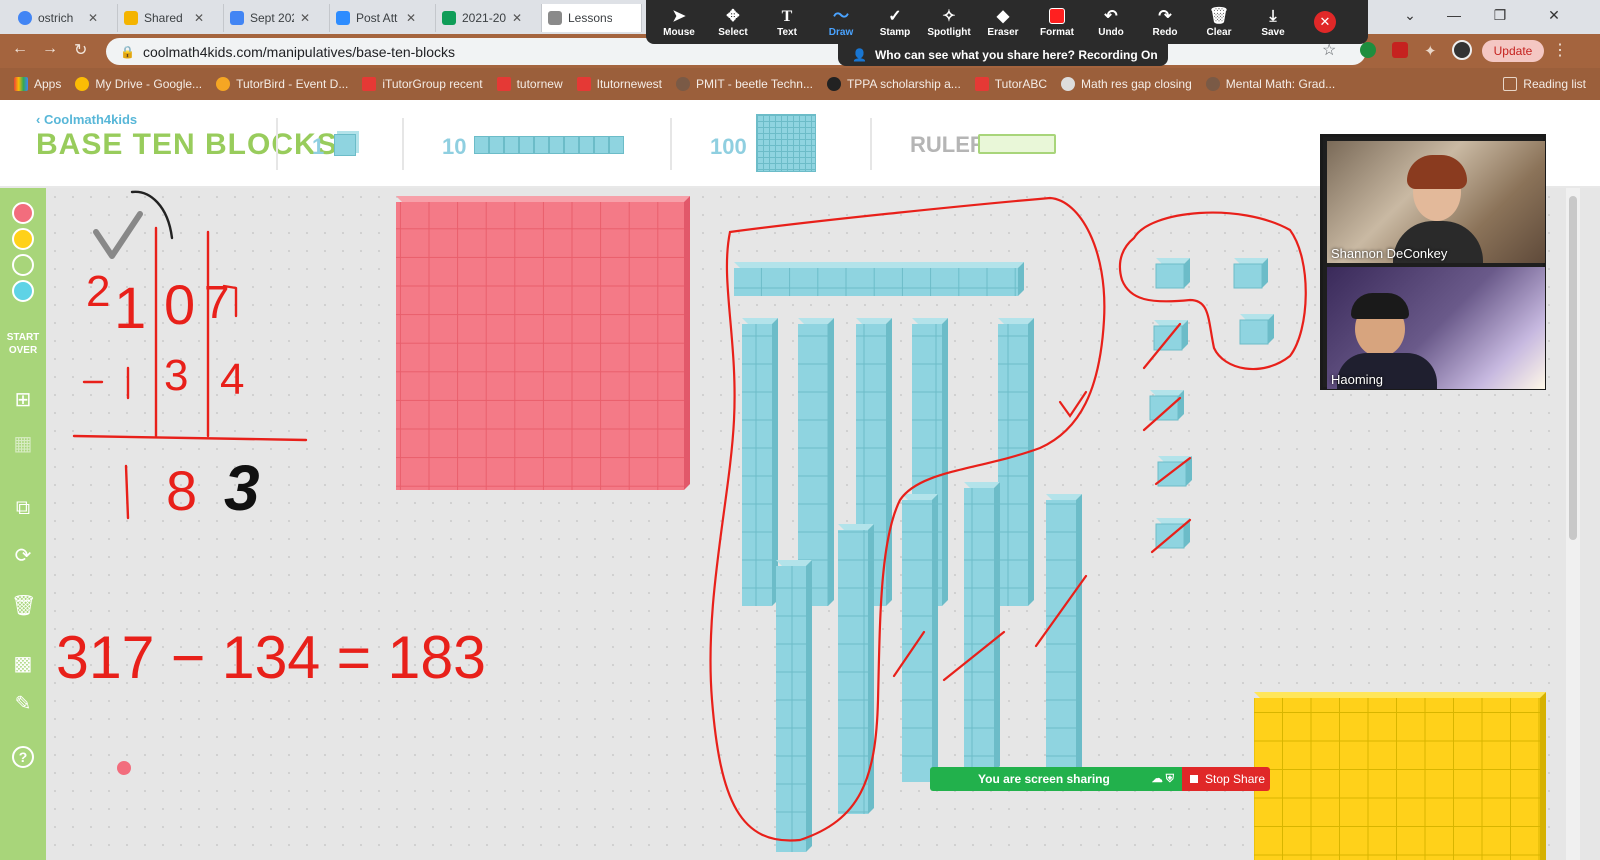  Describe the element at coordinates (543, 343) in the screenshot. I see `hundred-block-red` at that location.